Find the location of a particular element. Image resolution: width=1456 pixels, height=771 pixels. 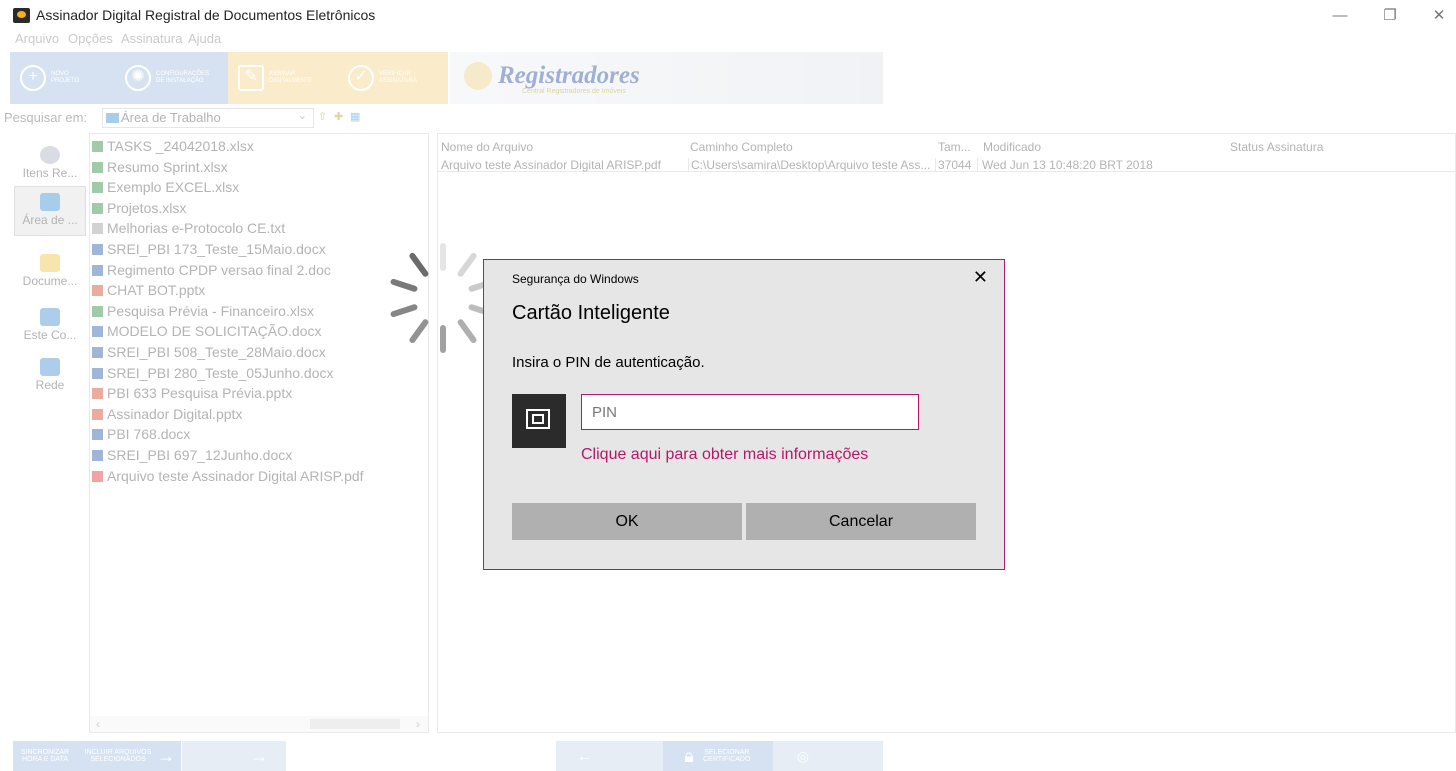

select-certificate-label: SELECIONAR CERTIFICADO is located at coordinates (727, 756).